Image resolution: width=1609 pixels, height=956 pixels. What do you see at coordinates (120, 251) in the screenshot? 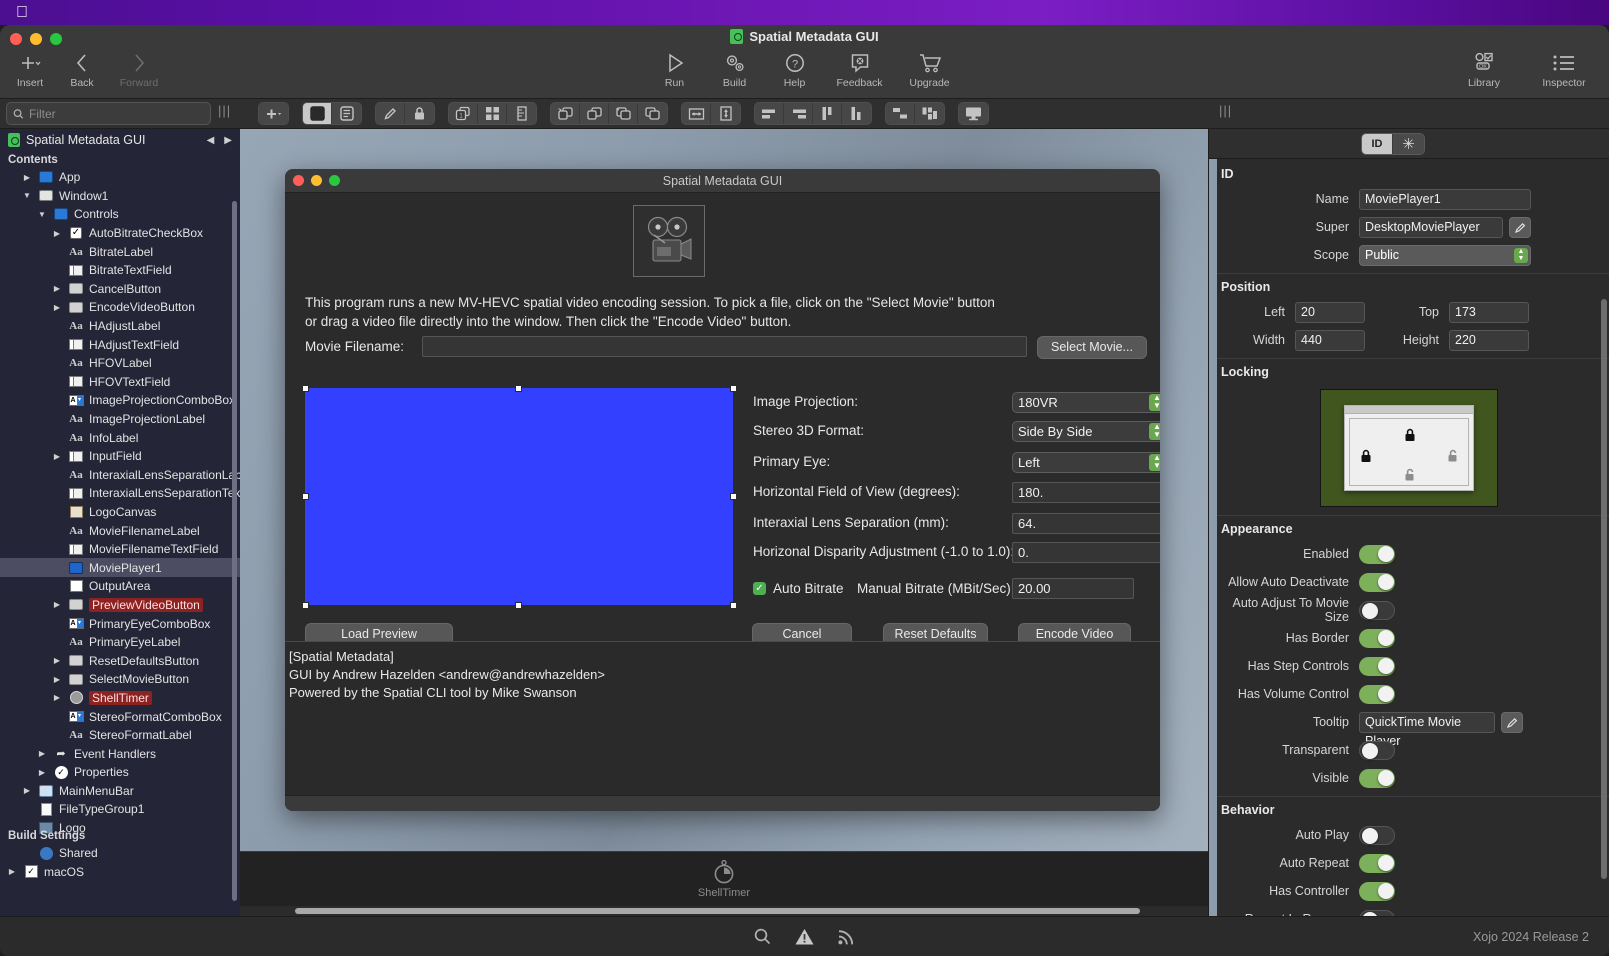
I see `tree-item-bitratelabel: Aa BitrateLabel` at bounding box center [120, 251].